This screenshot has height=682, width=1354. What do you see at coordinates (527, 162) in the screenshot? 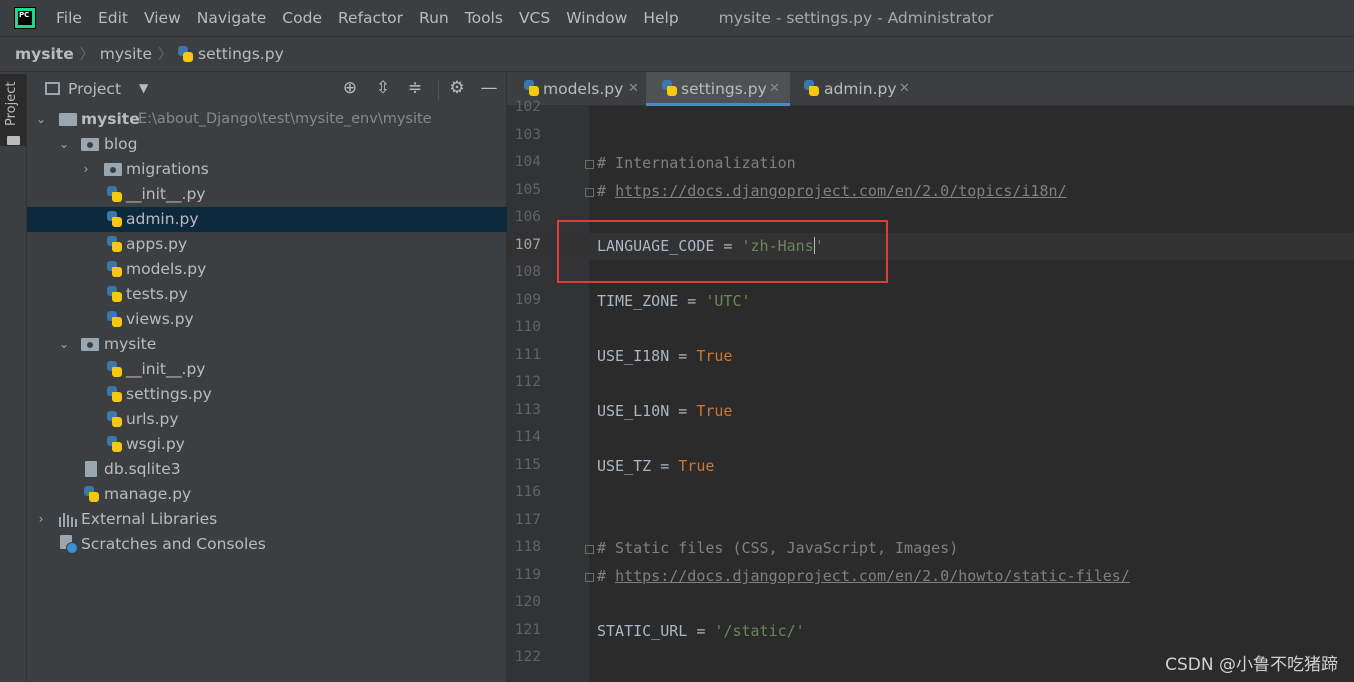
I see `line-number: 104` at bounding box center [527, 162].